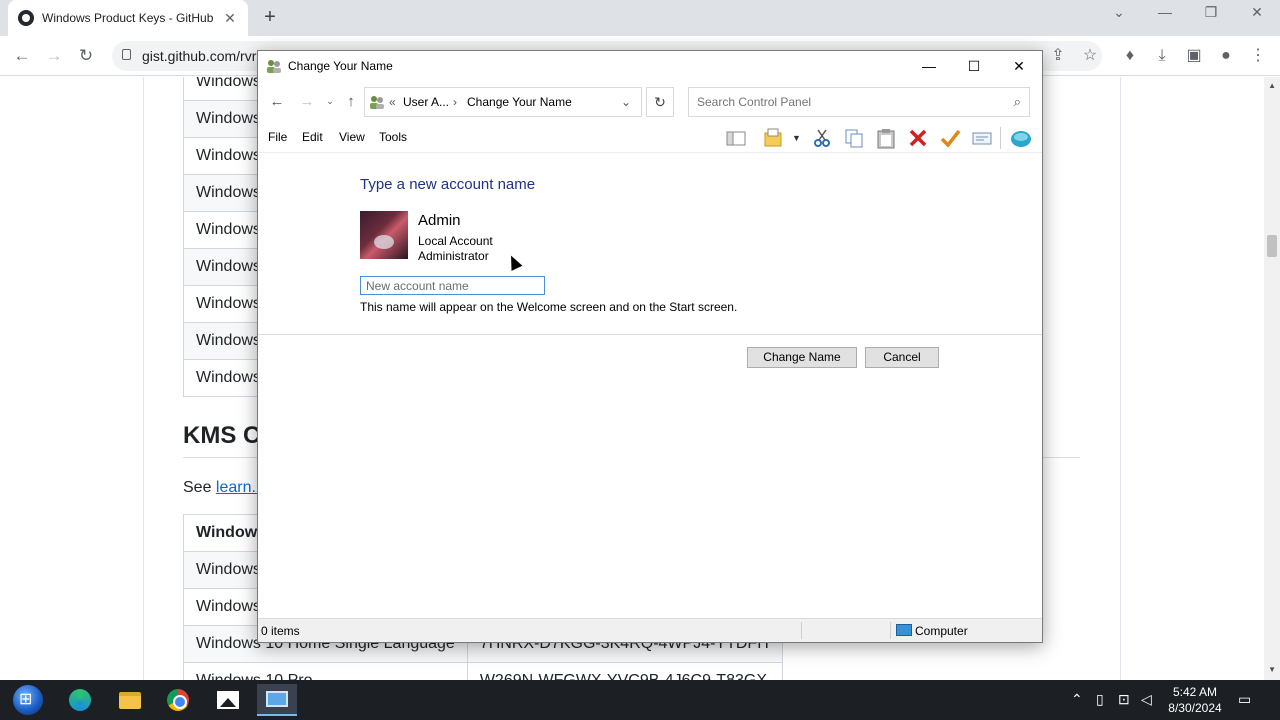 This screenshot has width=1280, height=720. What do you see at coordinates (1211, 12) in the screenshot?
I see `restore-button: ❐` at bounding box center [1211, 12].